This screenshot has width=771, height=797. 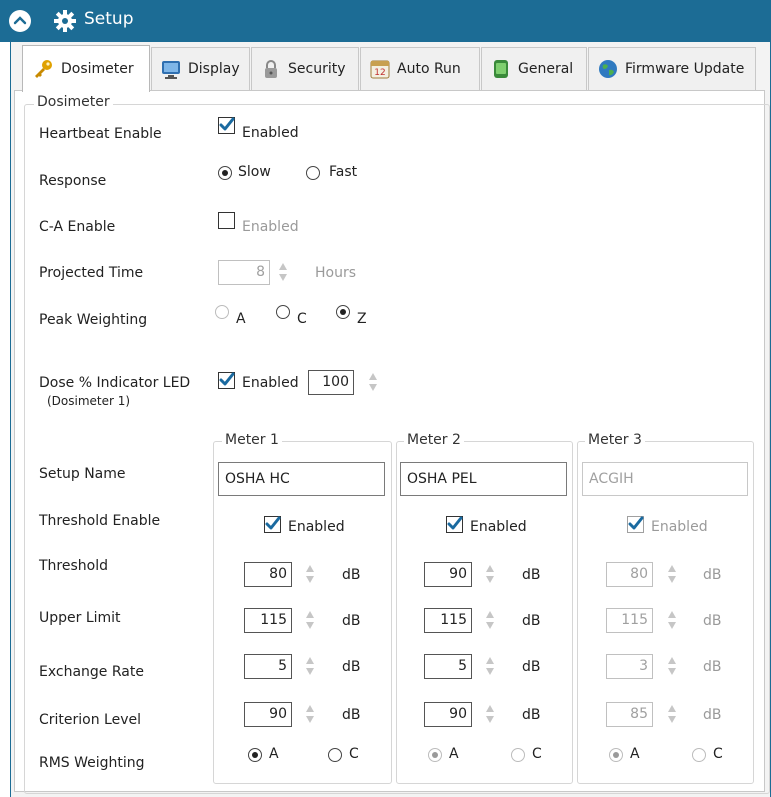 What do you see at coordinates (672, 68) in the screenshot?
I see `tab-firmware-update: Firmware Update` at bounding box center [672, 68].